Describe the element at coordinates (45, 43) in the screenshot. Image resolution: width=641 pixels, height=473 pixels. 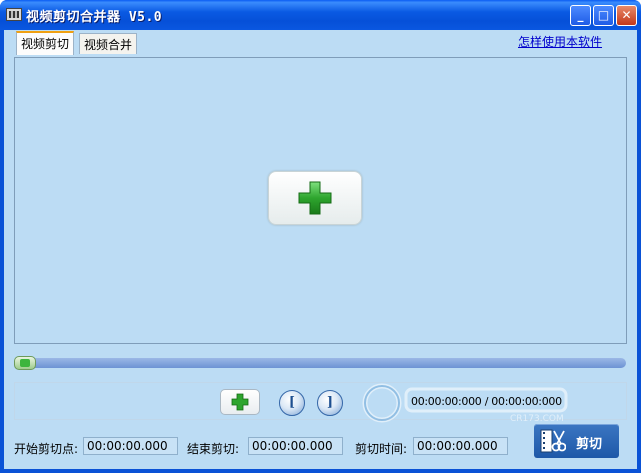
I see `tab-video-cut: 视频剪切` at that location.